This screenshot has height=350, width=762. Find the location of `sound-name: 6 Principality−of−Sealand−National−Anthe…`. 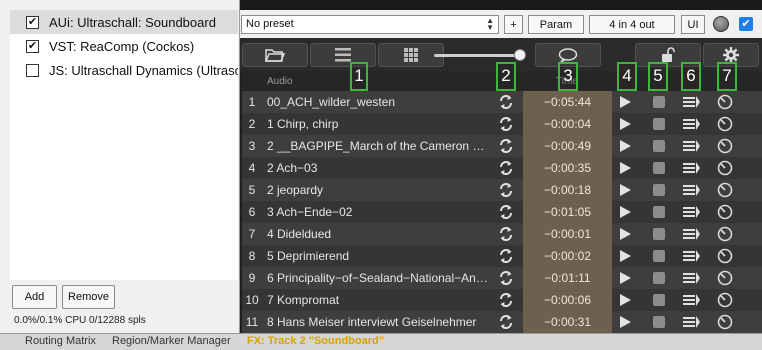

sound-name: 6 Principality−of−Sealand−National−Anthe… is located at coordinates (378, 278).